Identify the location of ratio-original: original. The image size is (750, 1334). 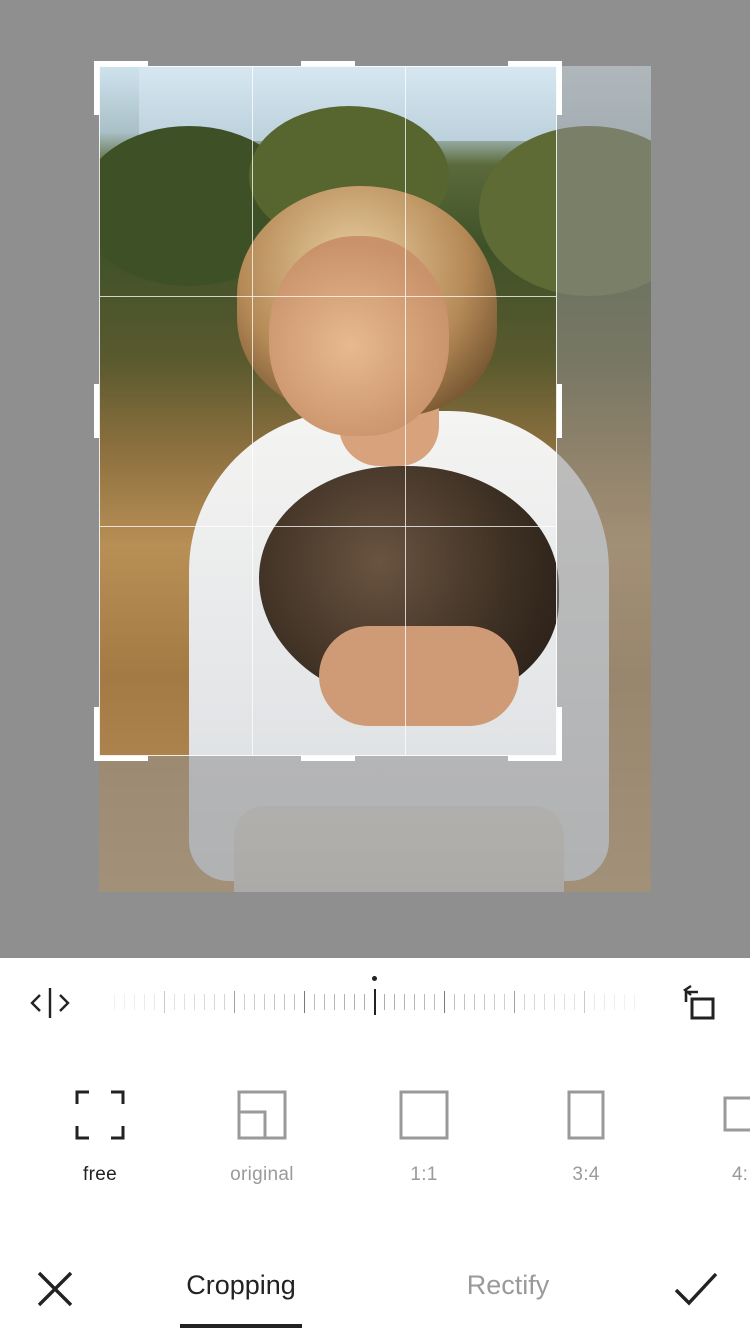
(262, 1139).